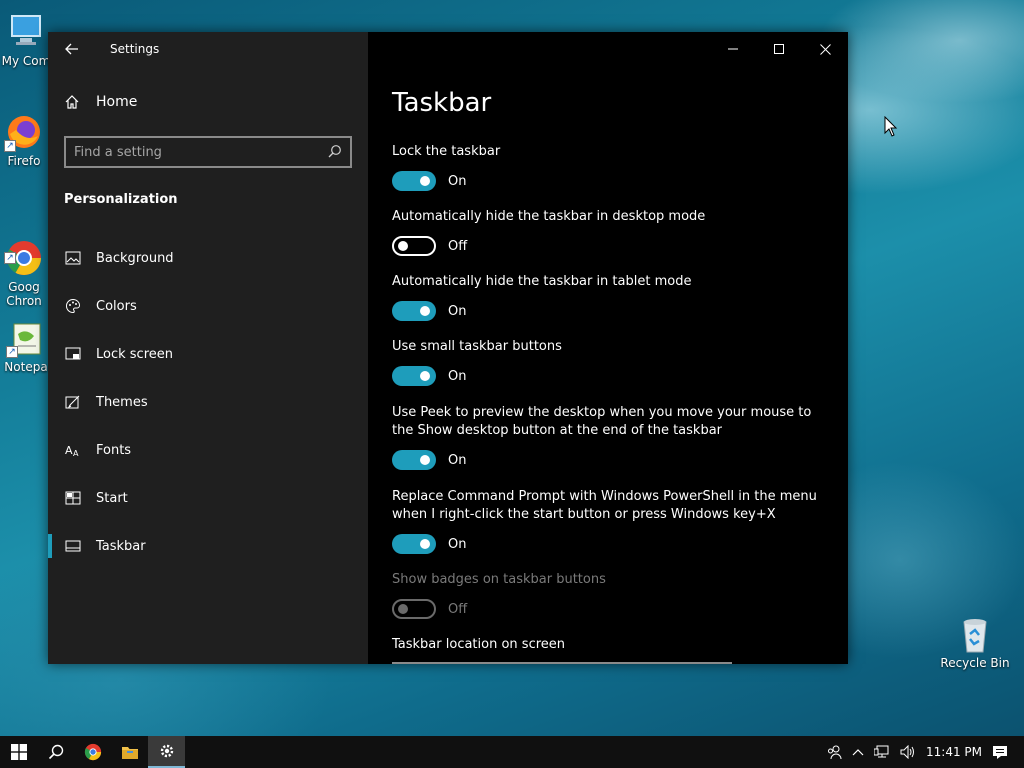 This screenshot has height=768, width=1024. I want to click on setting-location: Taskbar location on screen, so click(612, 645).